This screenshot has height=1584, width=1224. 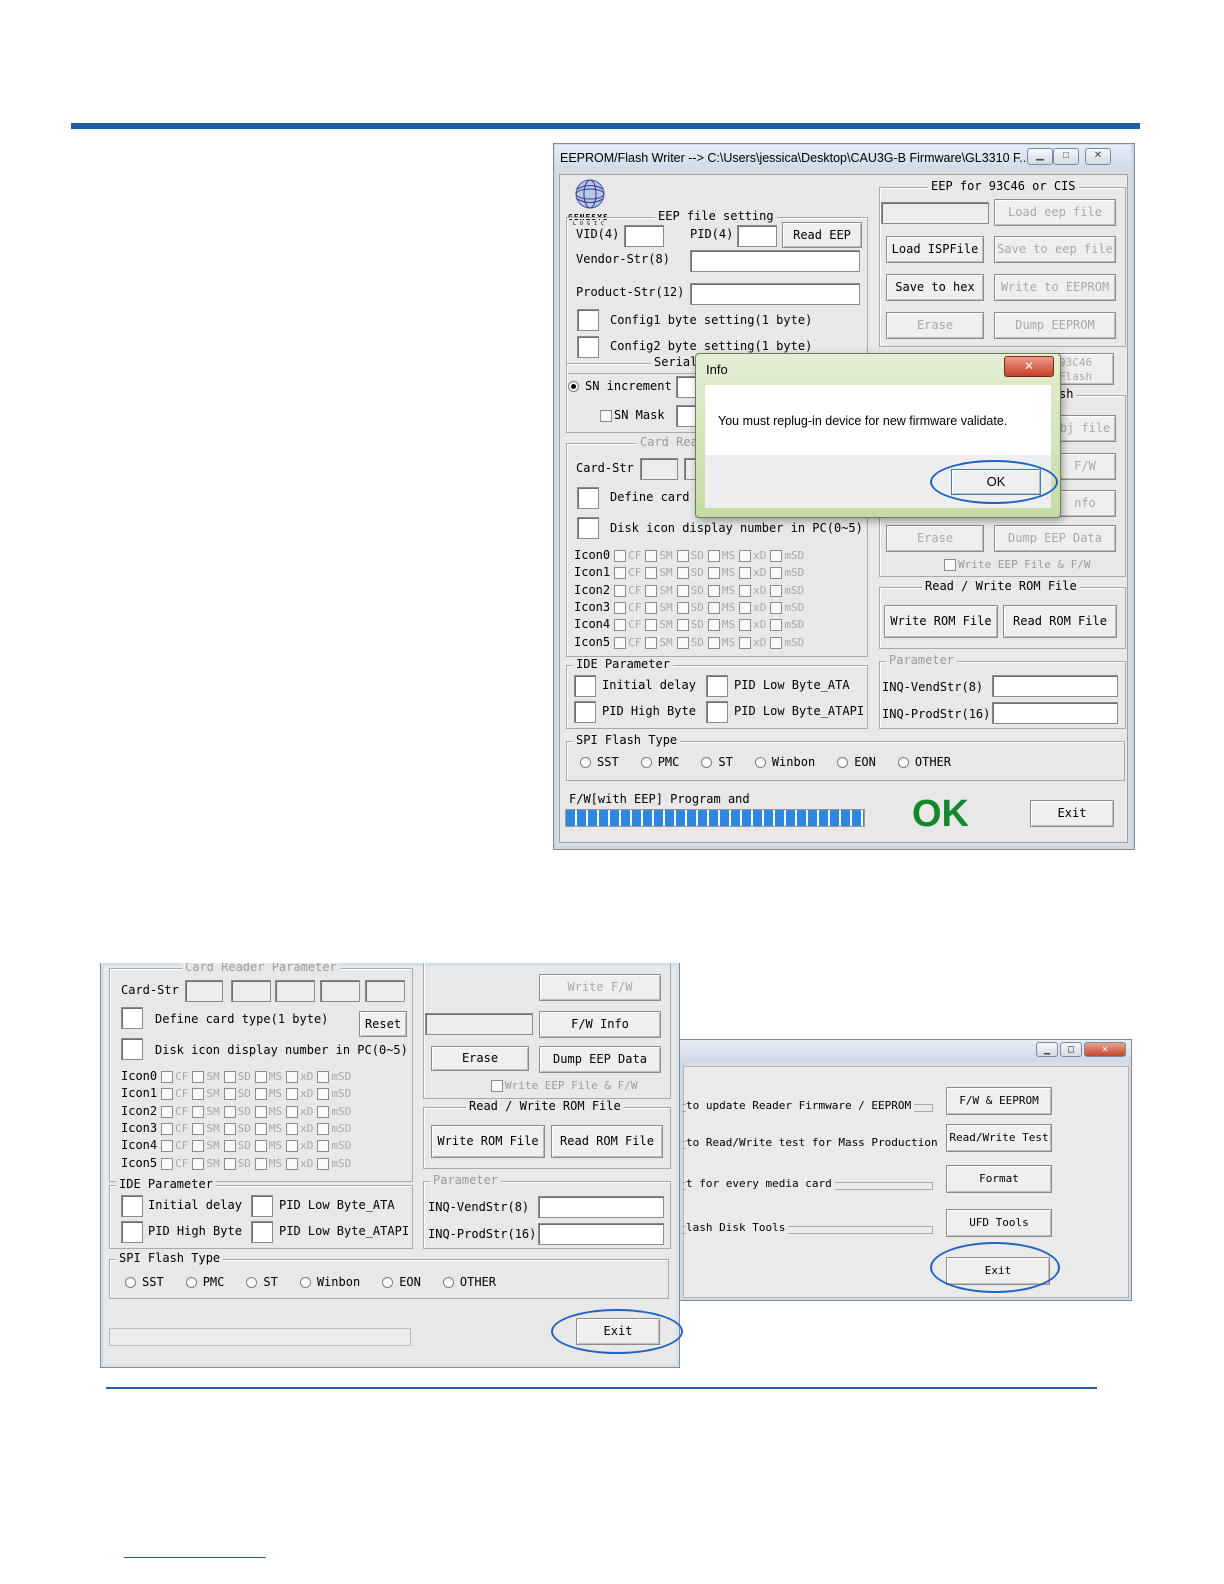 I want to click on write-to-eeprom-button: Write to EEPROM, so click(x=1055, y=287).